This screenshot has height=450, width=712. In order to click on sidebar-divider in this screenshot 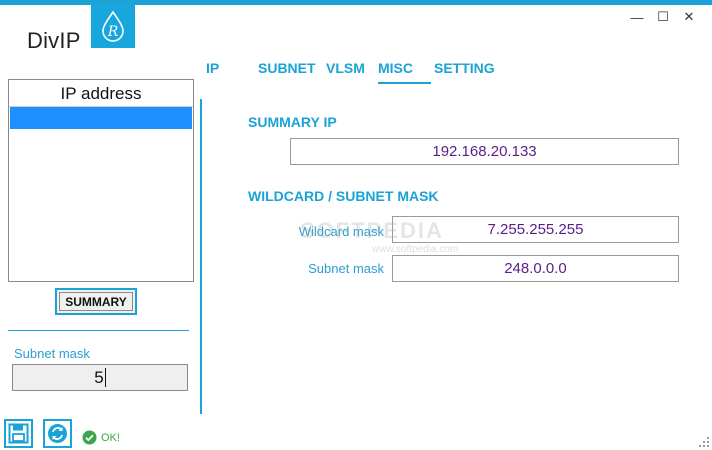, I will do `click(98, 330)`.